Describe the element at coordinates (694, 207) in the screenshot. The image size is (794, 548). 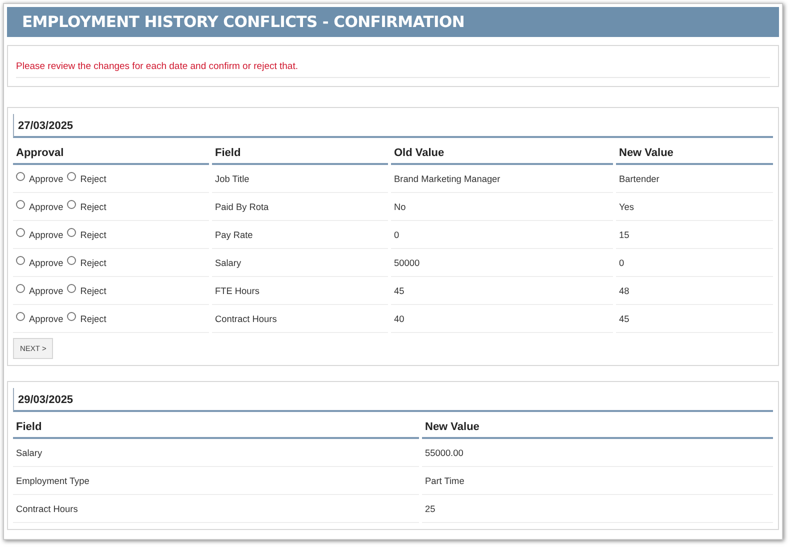
I see `table-cell: Yes` at that location.